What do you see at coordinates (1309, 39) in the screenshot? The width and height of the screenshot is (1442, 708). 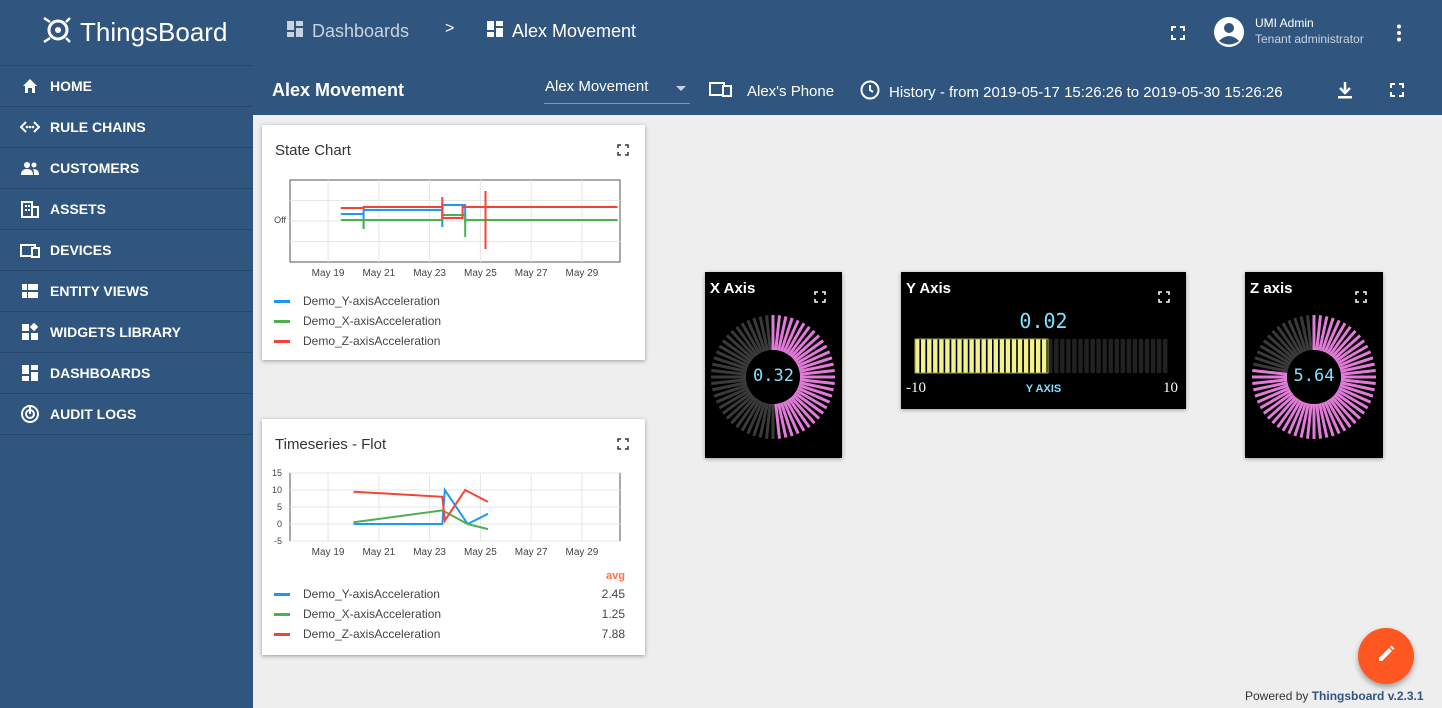 I see `user-role: Tenant administrator` at bounding box center [1309, 39].